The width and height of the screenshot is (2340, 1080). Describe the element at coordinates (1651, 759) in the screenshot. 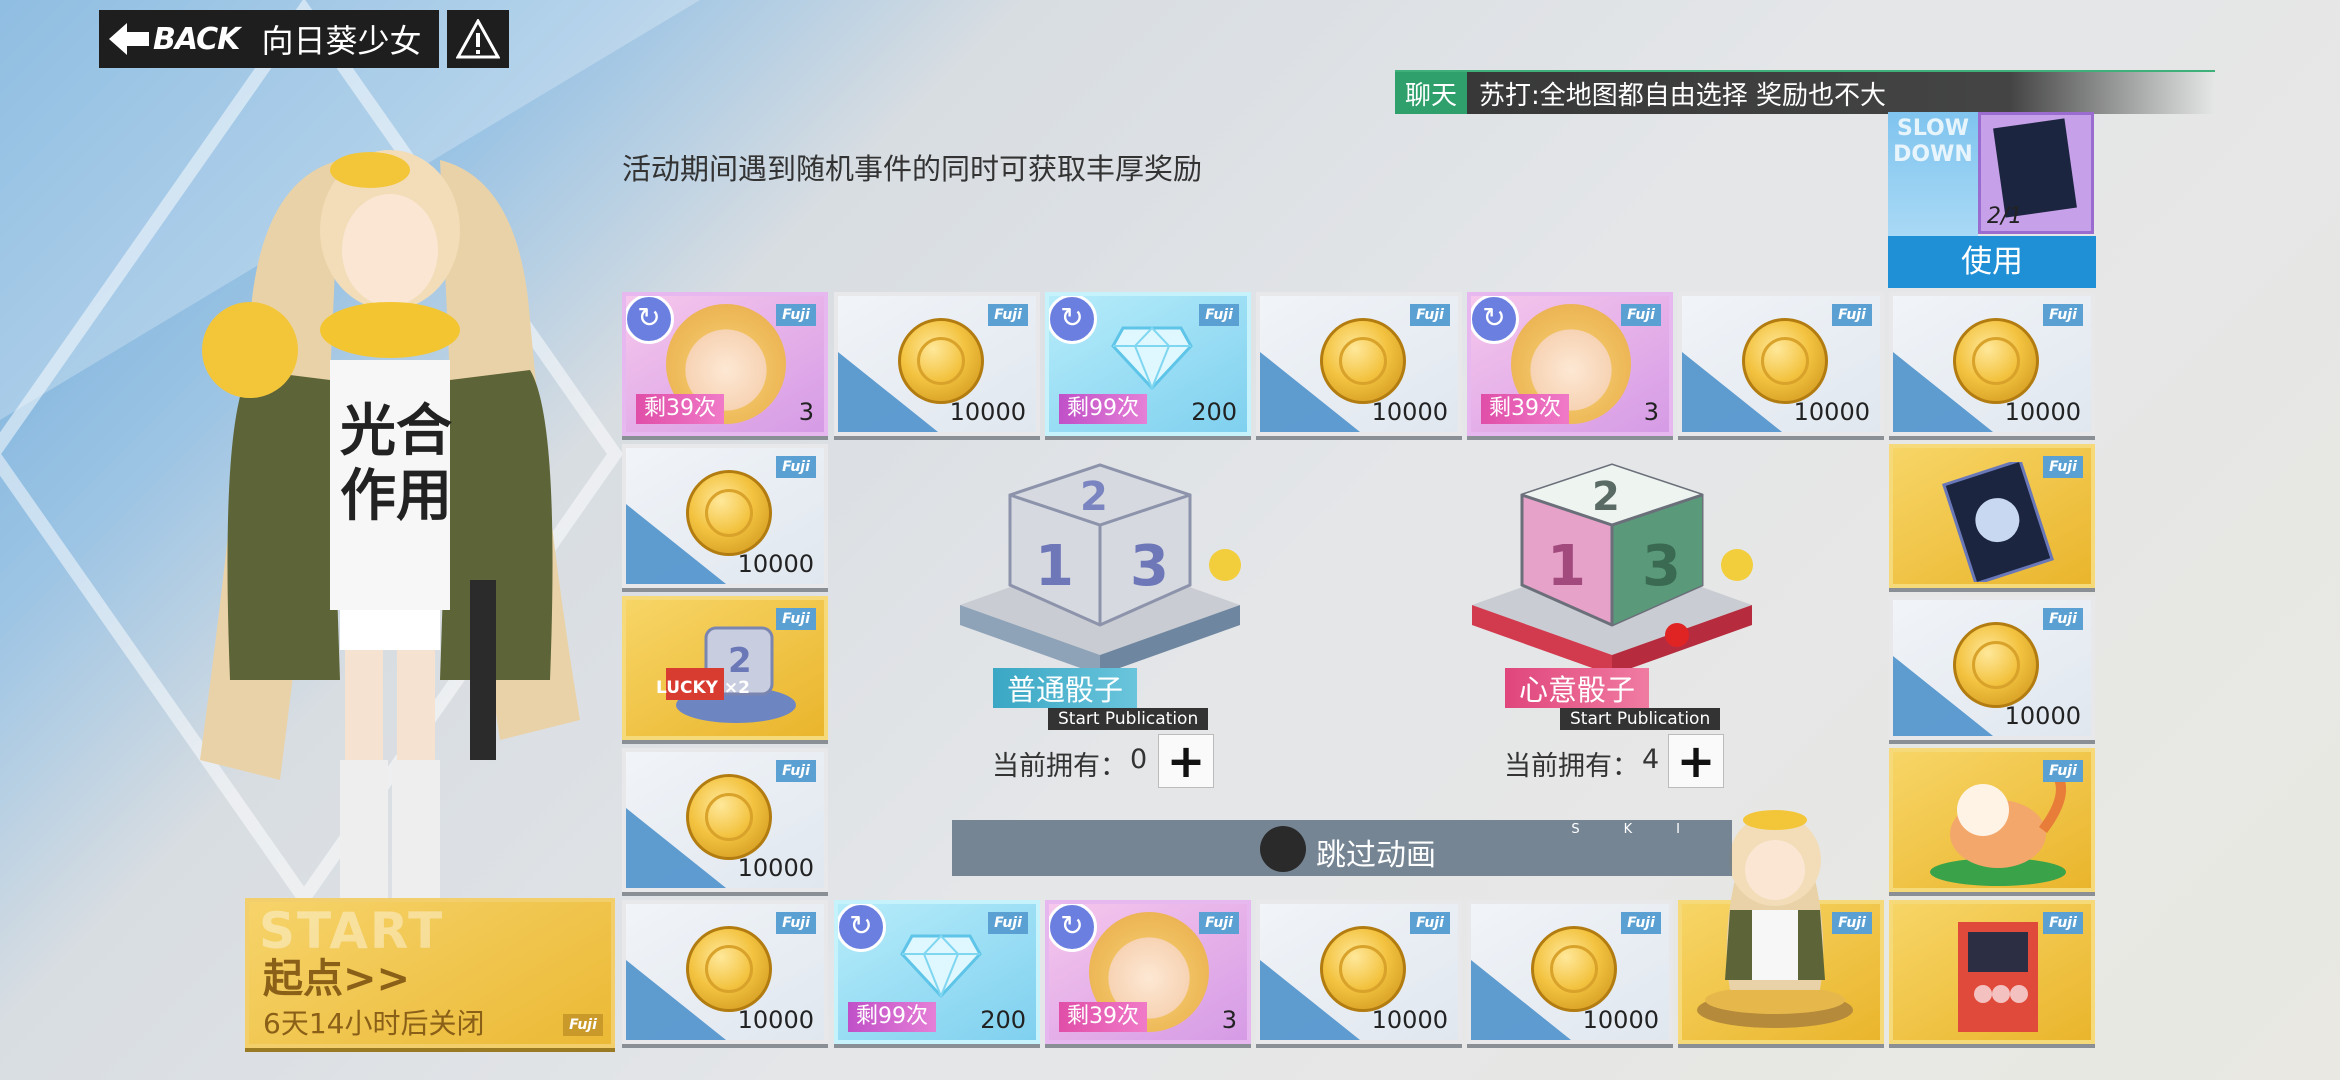

I see `heart-dice-own-count: 4` at that location.